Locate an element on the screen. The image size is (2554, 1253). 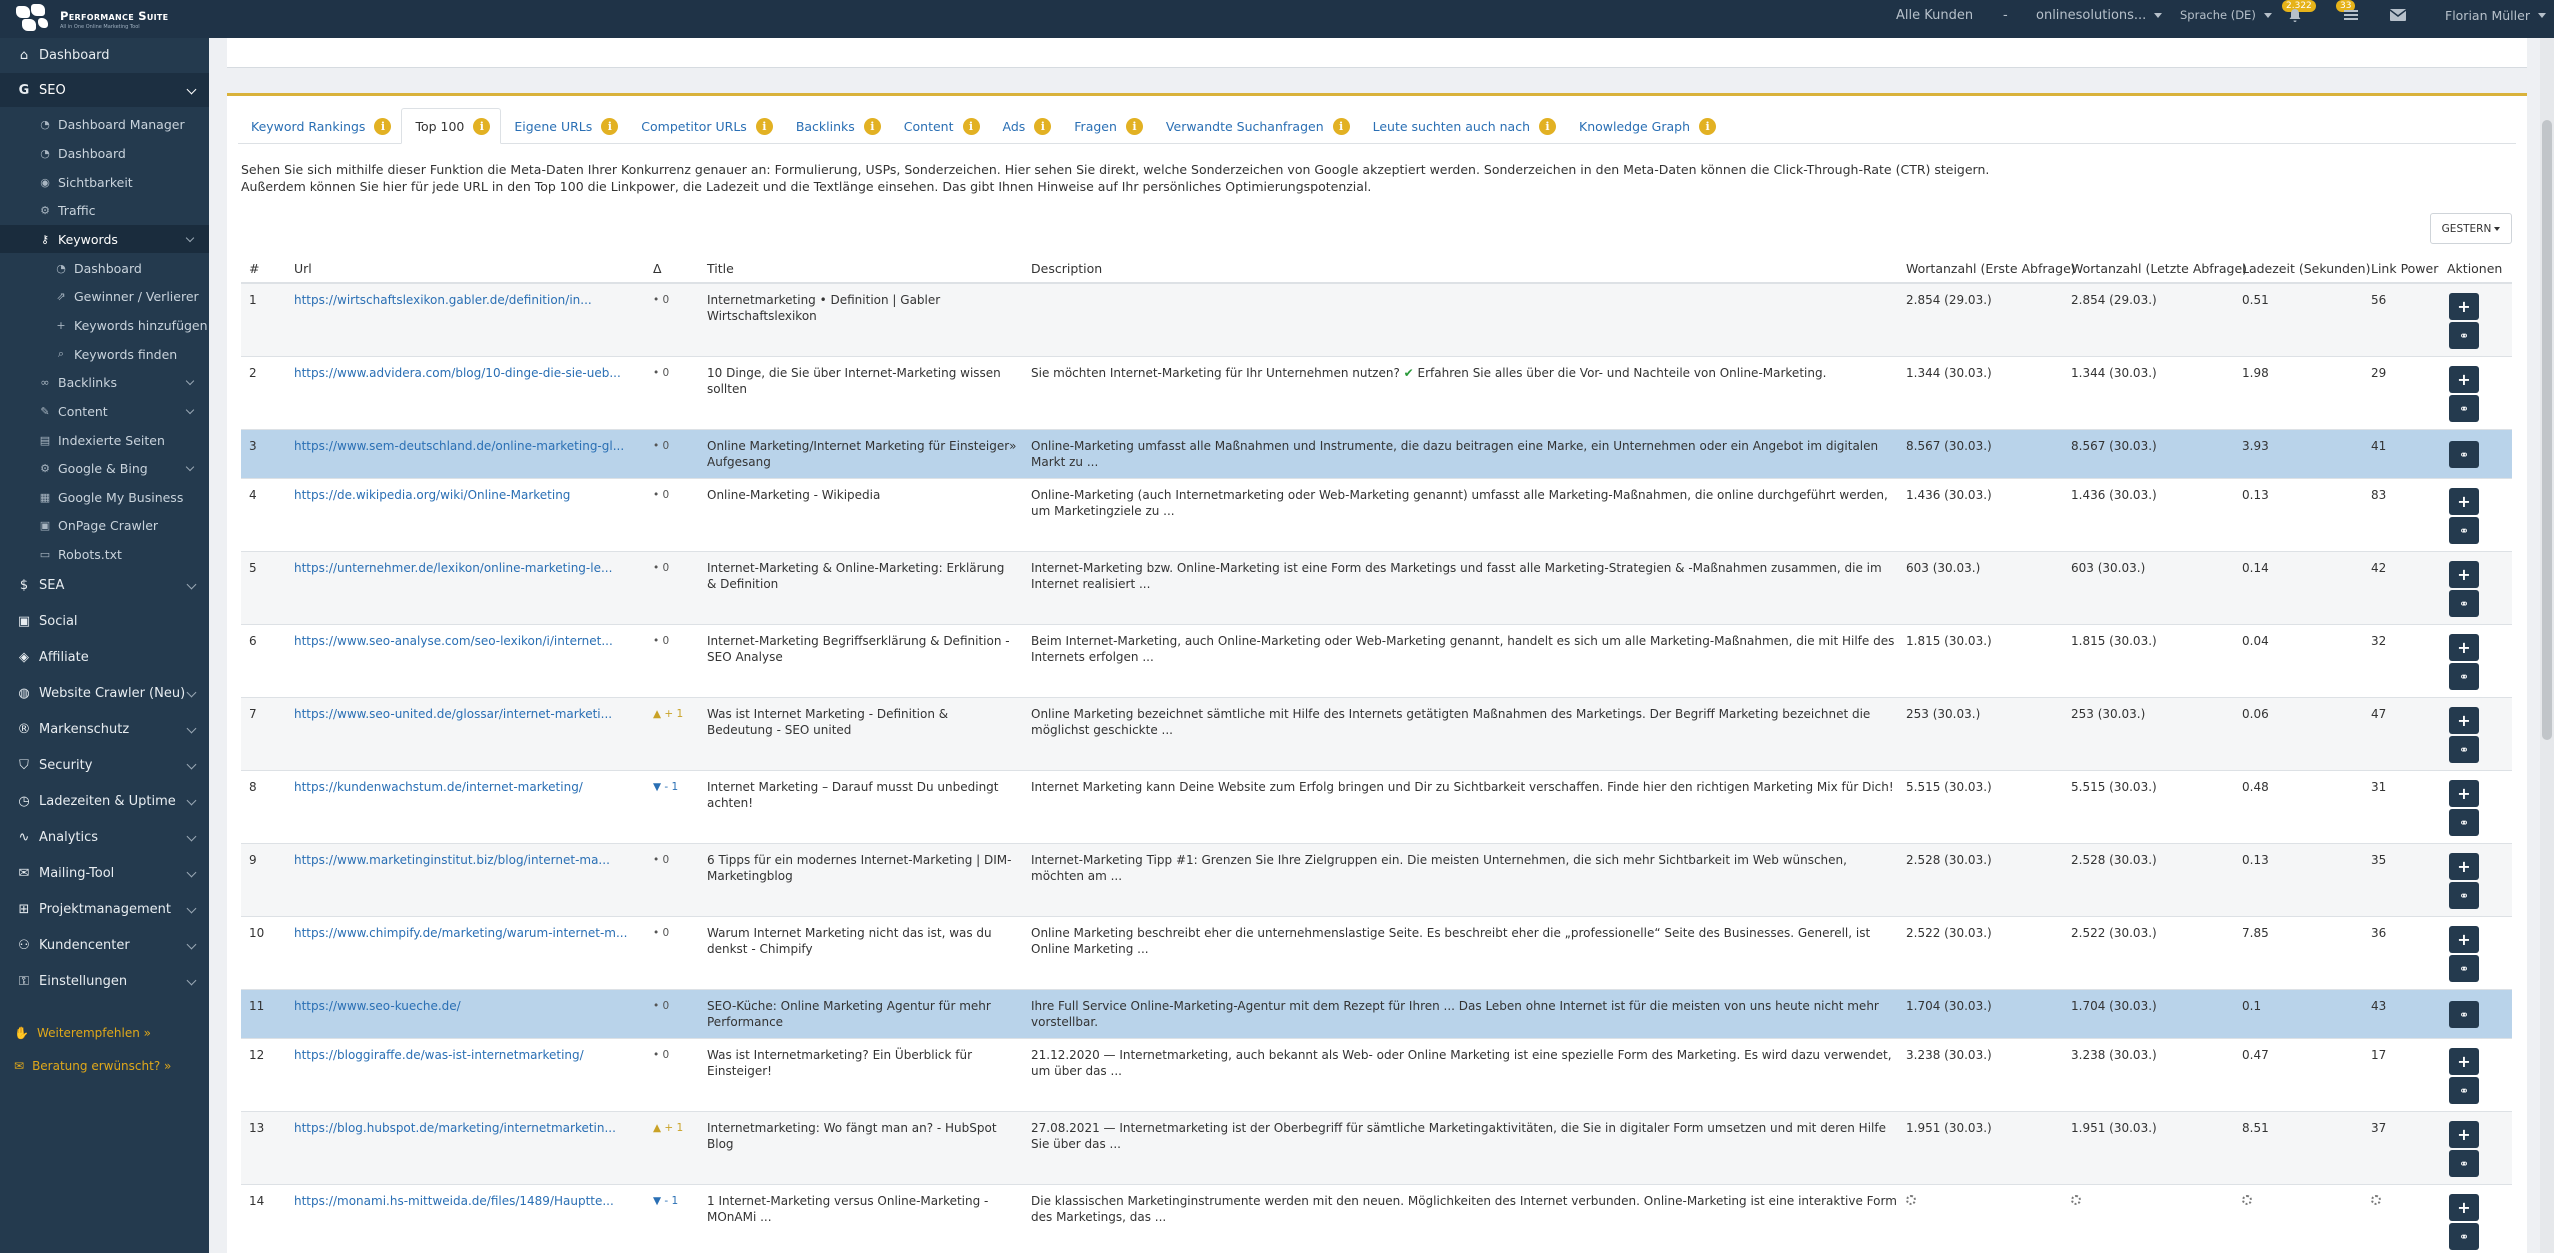
sidebar-item-gewinner-verlierer: ⇗ Gewinner / Verlierer is located at coordinates (104, 296).